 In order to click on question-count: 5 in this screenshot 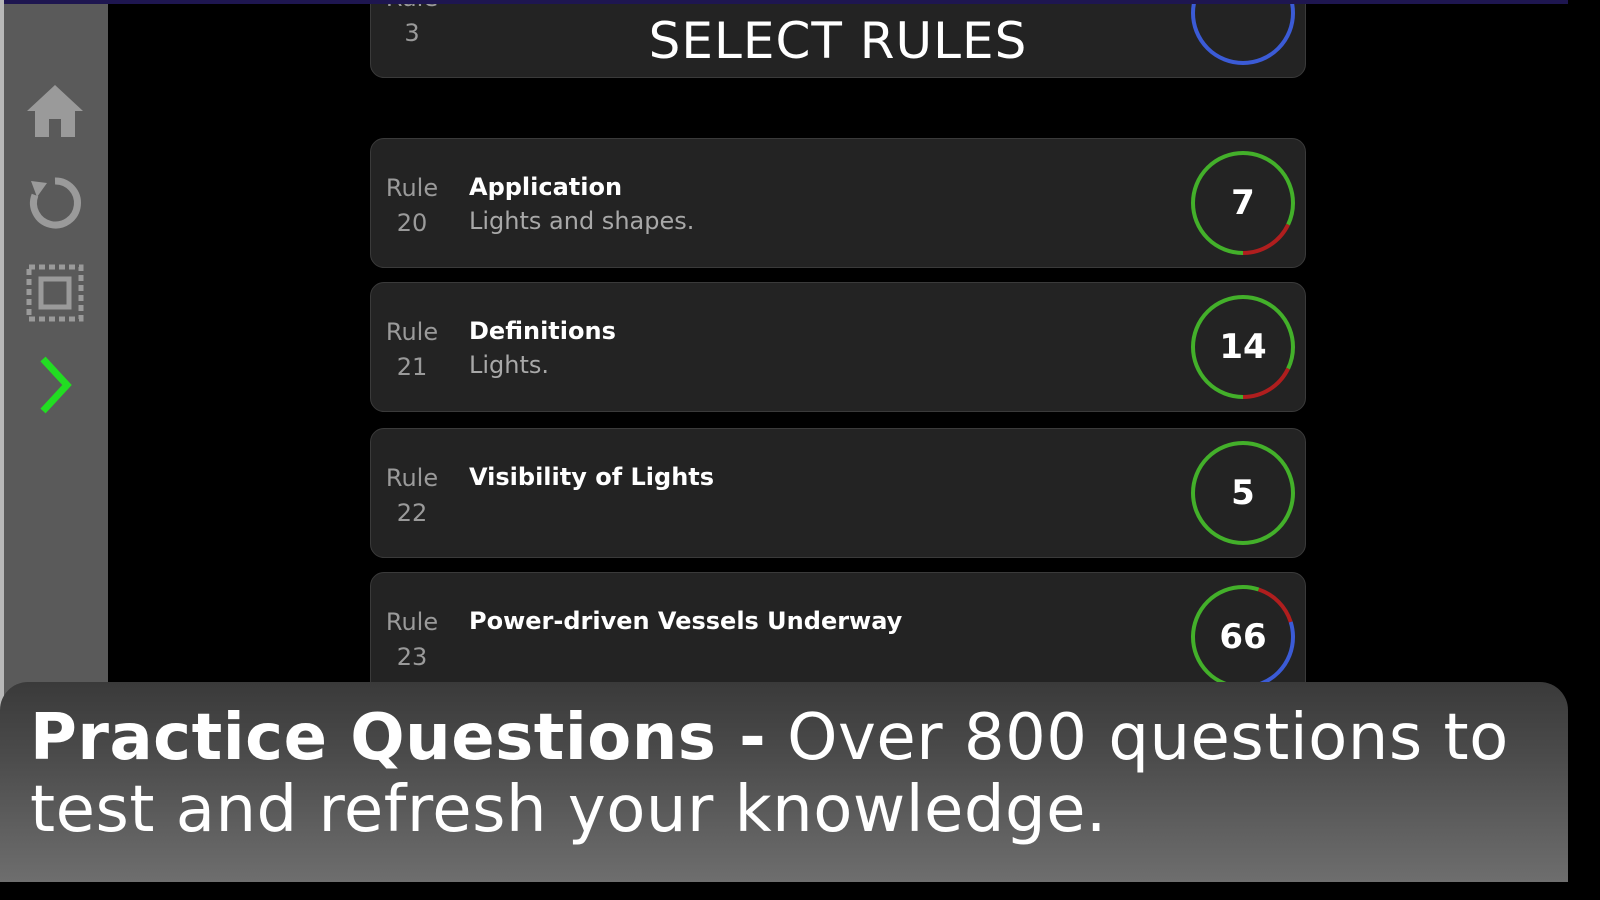, I will do `click(1243, 493)`.